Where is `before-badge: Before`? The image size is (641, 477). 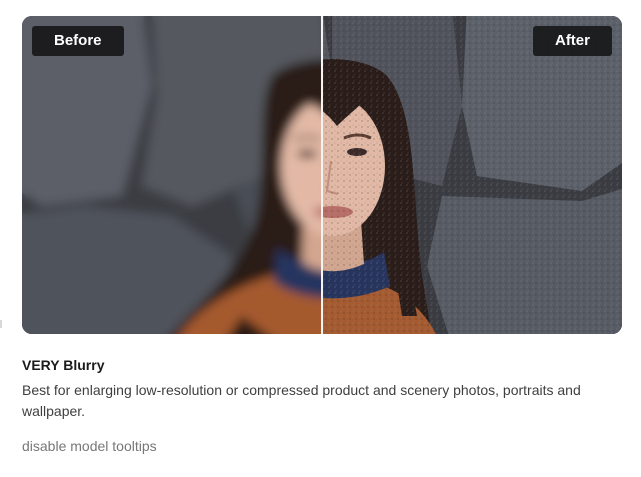
before-badge: Before is located at coordinates (78, 41).